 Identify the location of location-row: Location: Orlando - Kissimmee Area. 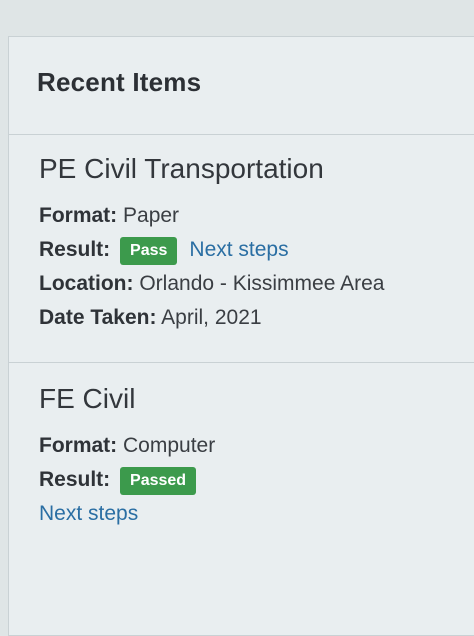
(256, 284).